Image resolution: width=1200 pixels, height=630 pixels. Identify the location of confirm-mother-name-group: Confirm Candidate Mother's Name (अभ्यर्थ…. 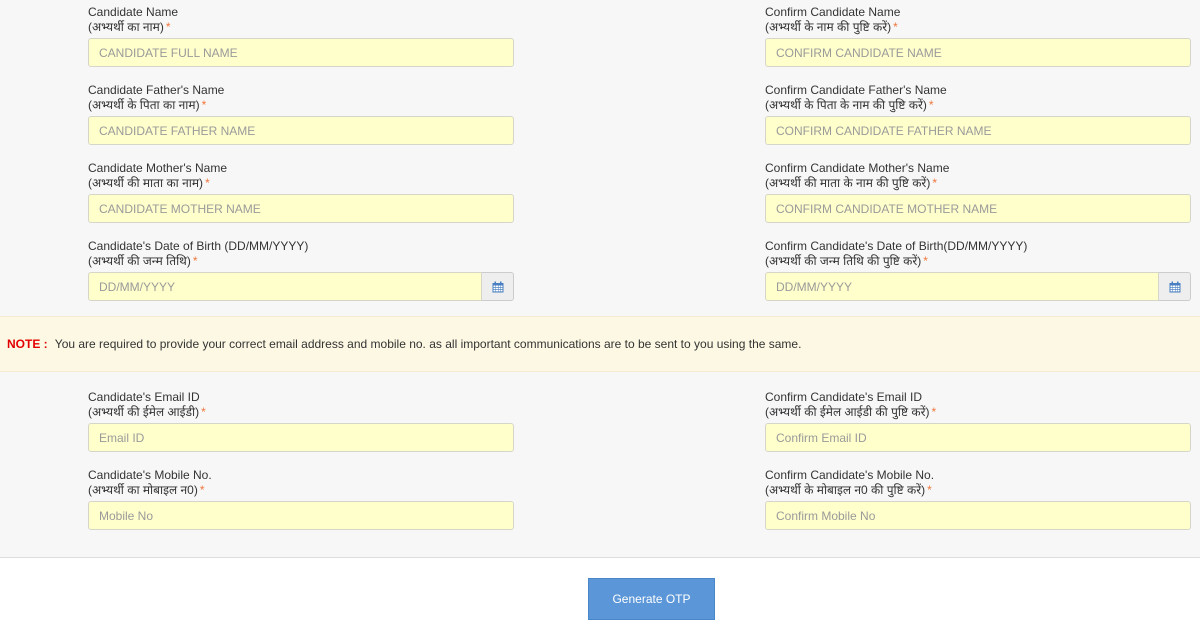
(978, 192).